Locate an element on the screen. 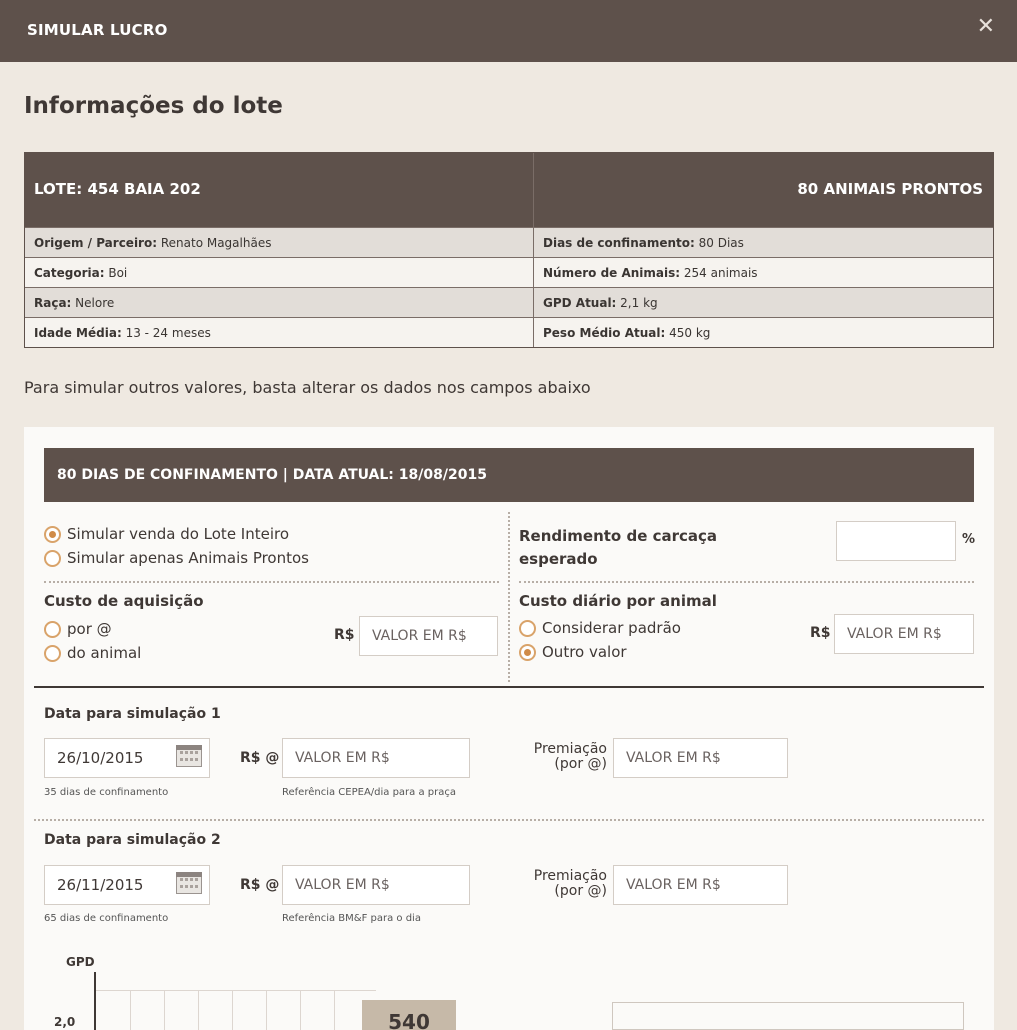  radio-label: Simular venda do Lote Inteiro is located at coordinates (178, 534).